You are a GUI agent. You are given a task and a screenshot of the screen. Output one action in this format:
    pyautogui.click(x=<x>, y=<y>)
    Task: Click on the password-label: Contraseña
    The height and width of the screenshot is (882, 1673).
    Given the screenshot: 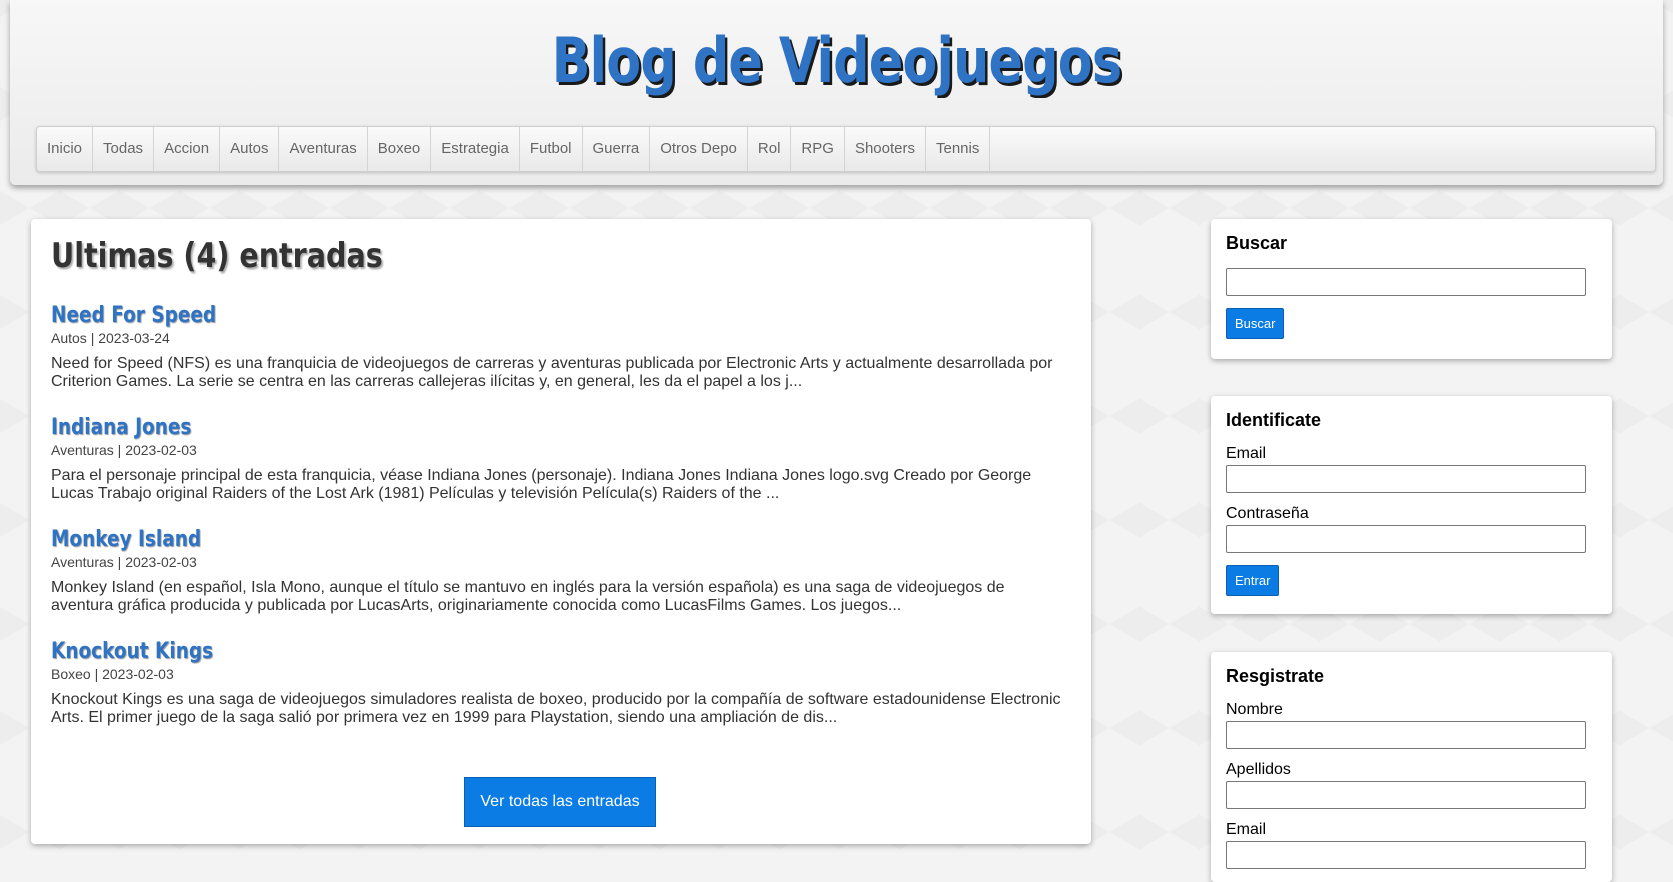 What is the action you would take?
    pyautogui.click(x=1267, y=513)
    